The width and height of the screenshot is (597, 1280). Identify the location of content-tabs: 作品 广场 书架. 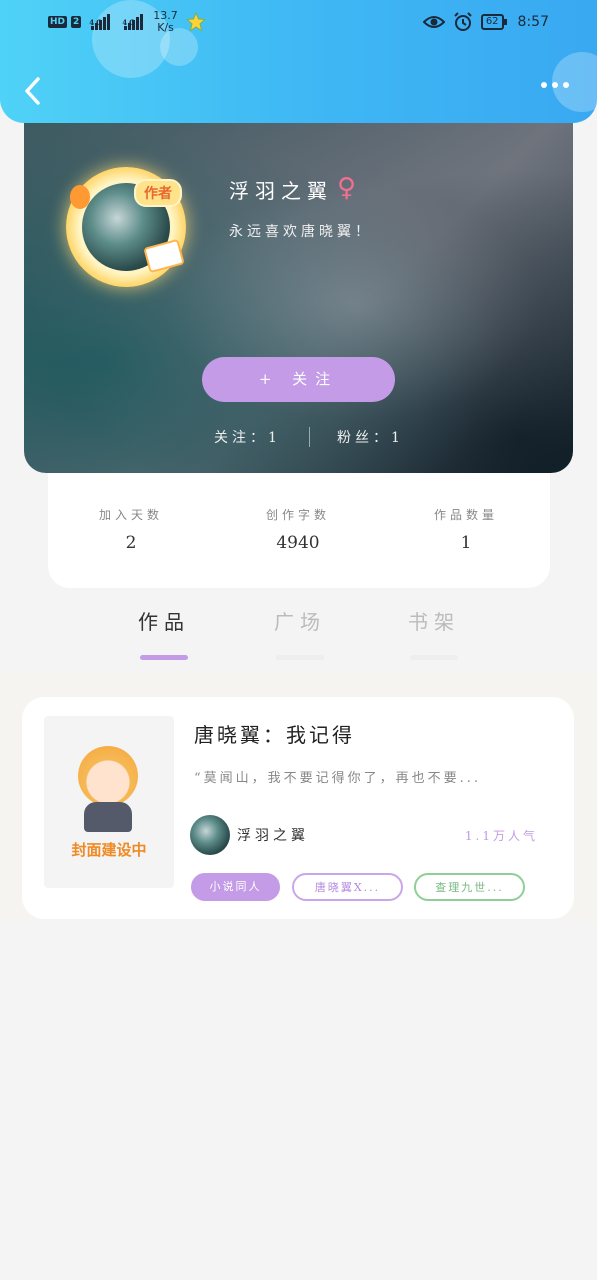
(298, 636).